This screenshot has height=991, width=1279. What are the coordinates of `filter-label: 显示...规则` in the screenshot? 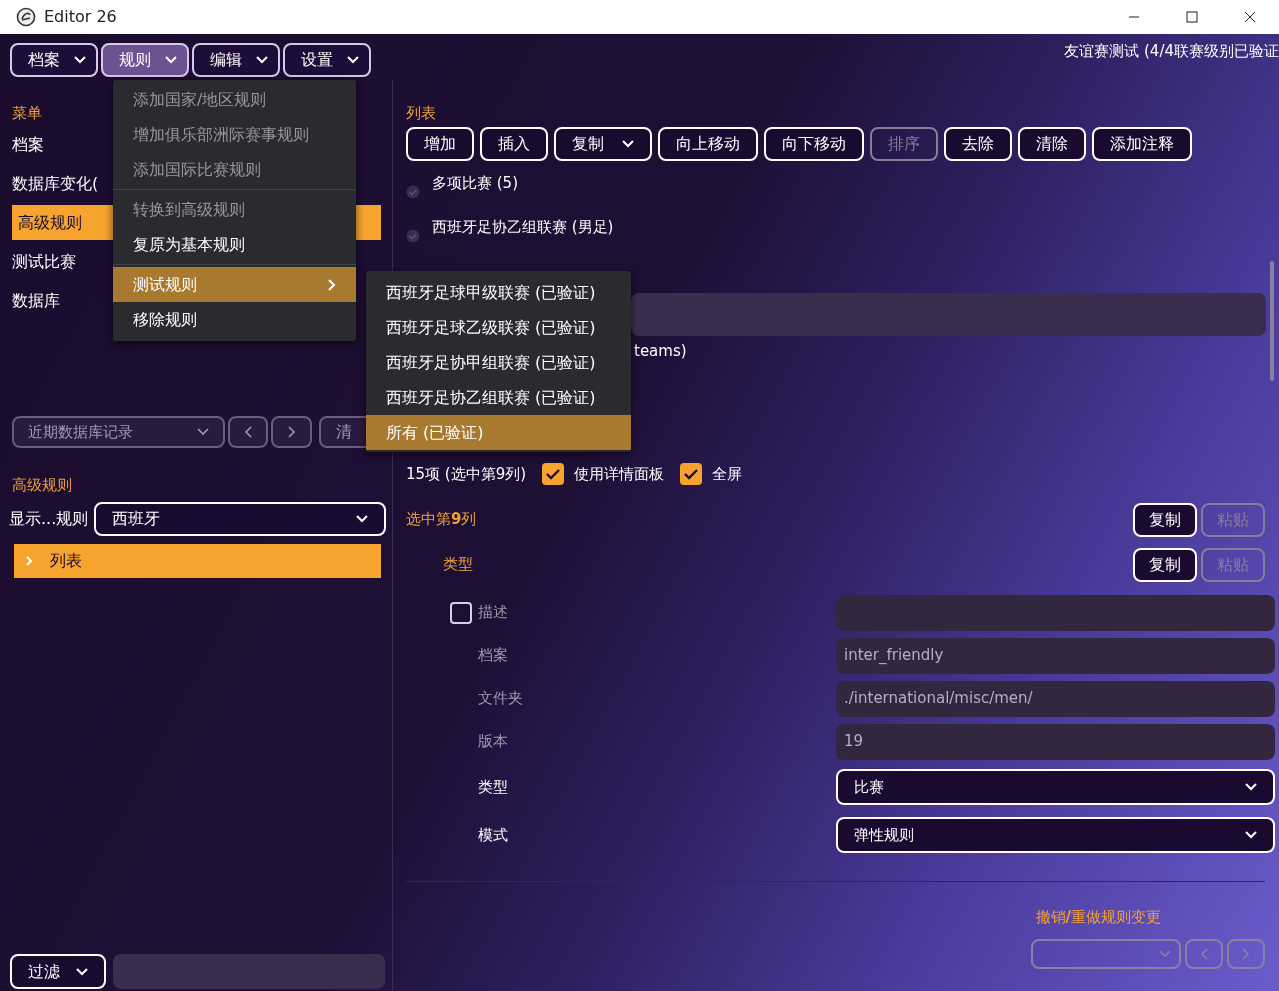 It's located at (49, 519).